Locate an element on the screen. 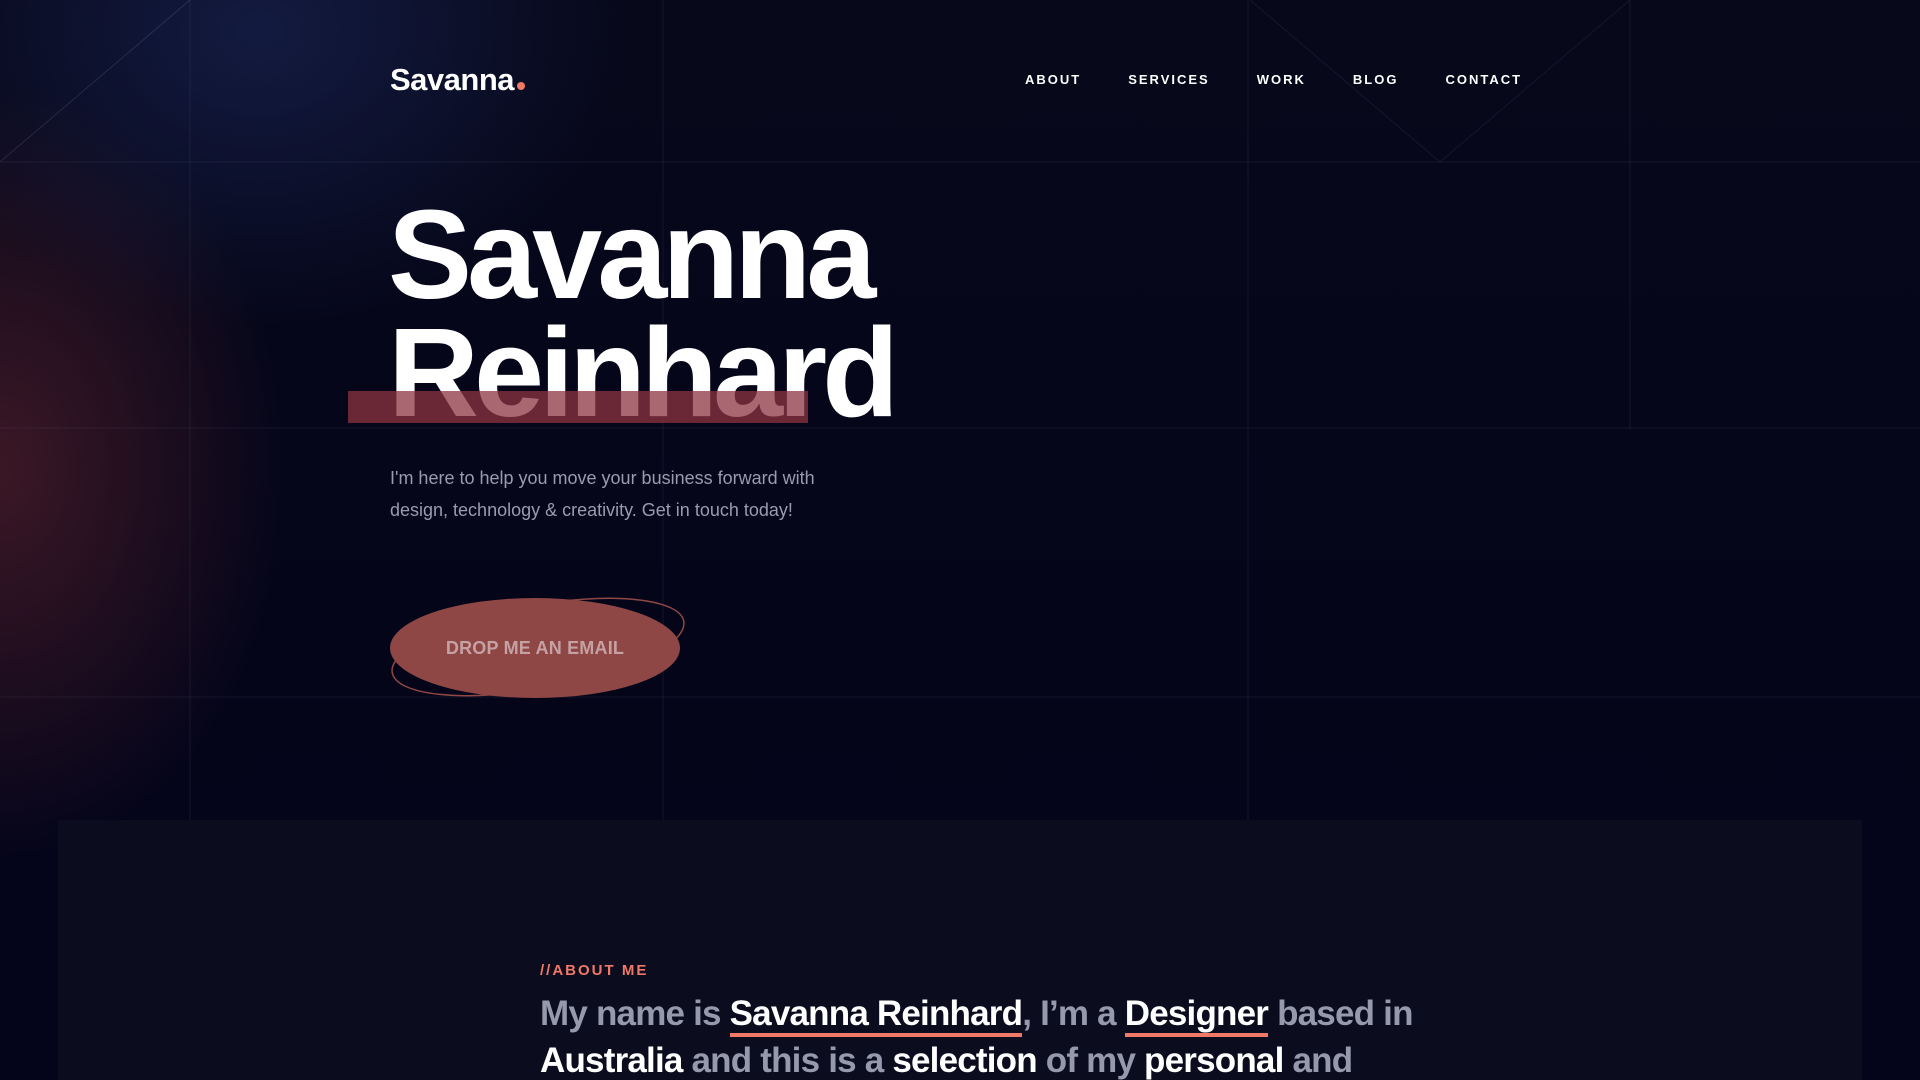 This screenshot has width=1920, height=1080. brand-name: Savanna is located at coordinates (452, 79).